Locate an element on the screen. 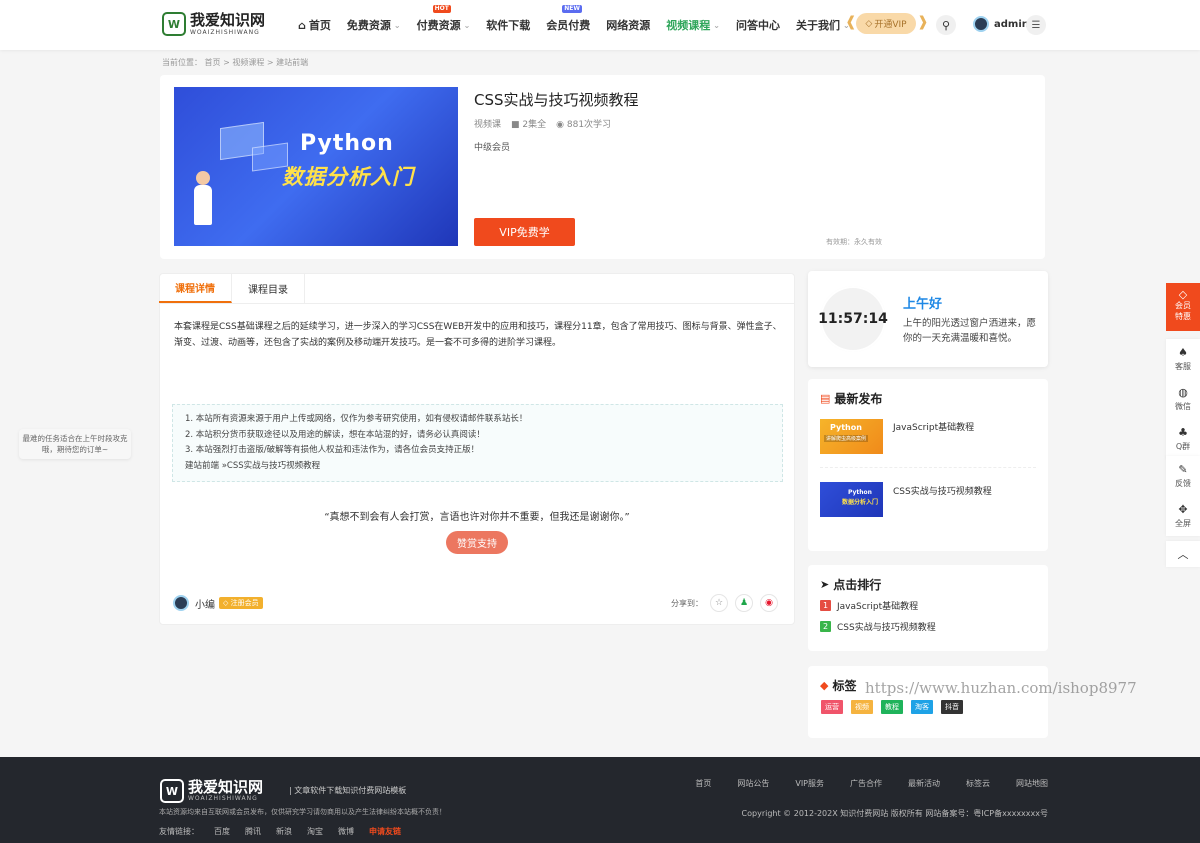 The height and width of the screenshot is (843, 1200). video-icon: ■ is located at coordinates (515, 125).